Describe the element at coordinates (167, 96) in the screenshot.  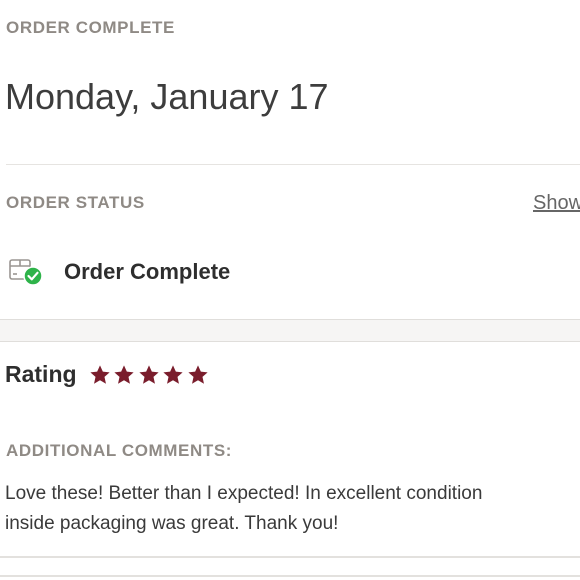
I see `order-date-title: Monday, January 17` at that location.